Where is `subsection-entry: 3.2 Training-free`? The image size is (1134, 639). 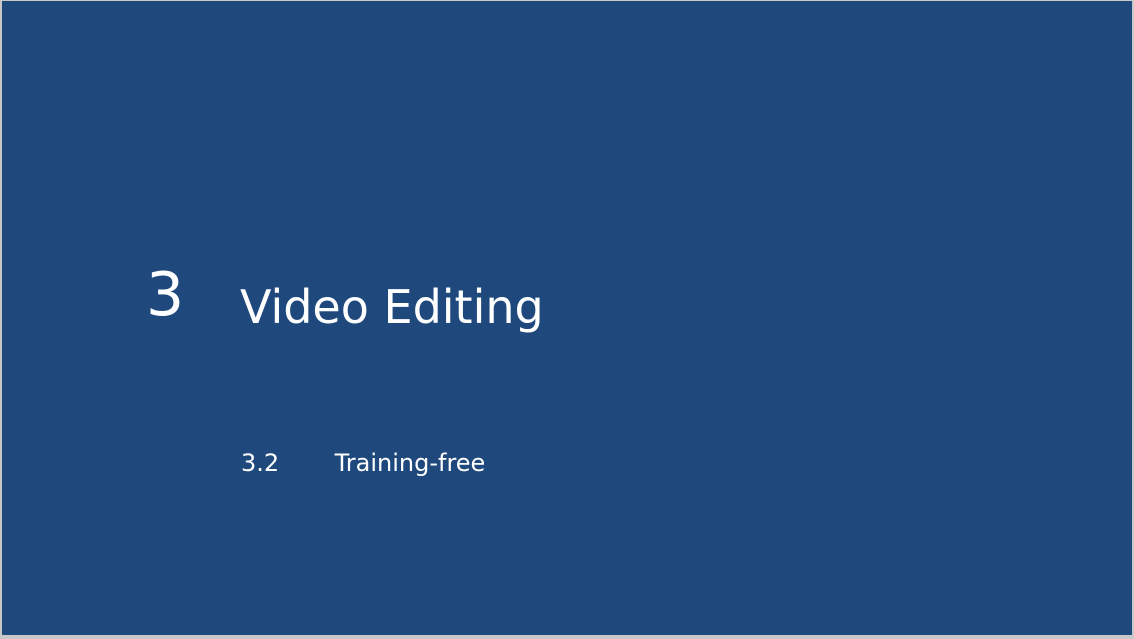 subsection-entry: 3.2 Training-free is located at coordinates (363, 463).